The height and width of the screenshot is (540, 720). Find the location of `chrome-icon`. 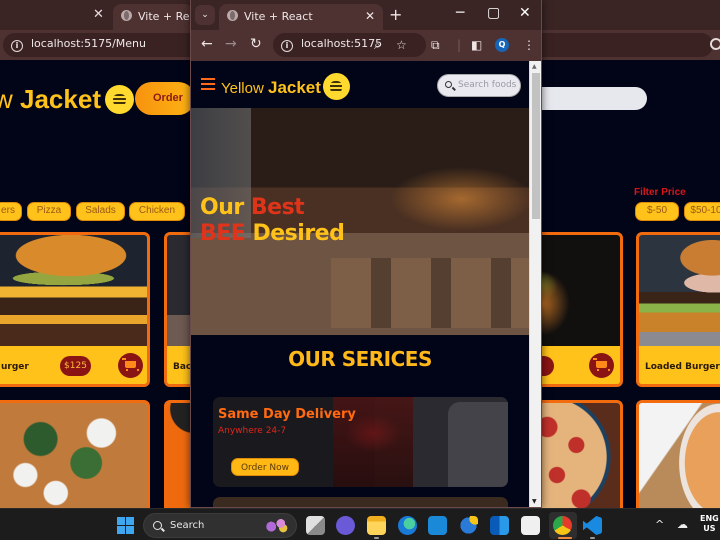

chrome-icon is located at coordinates (562, 525).